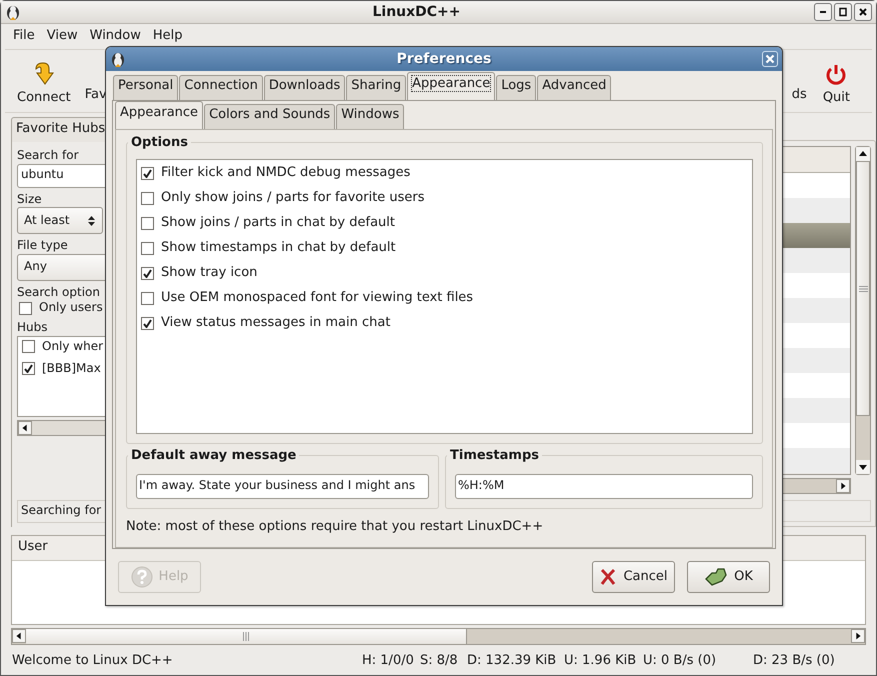 This screenshot has height=676, width=877. Describe the element at coordinates (317, 298) in the screenshot. I see `option-label: Use OEM monospaced font for viewing text files` at that location.